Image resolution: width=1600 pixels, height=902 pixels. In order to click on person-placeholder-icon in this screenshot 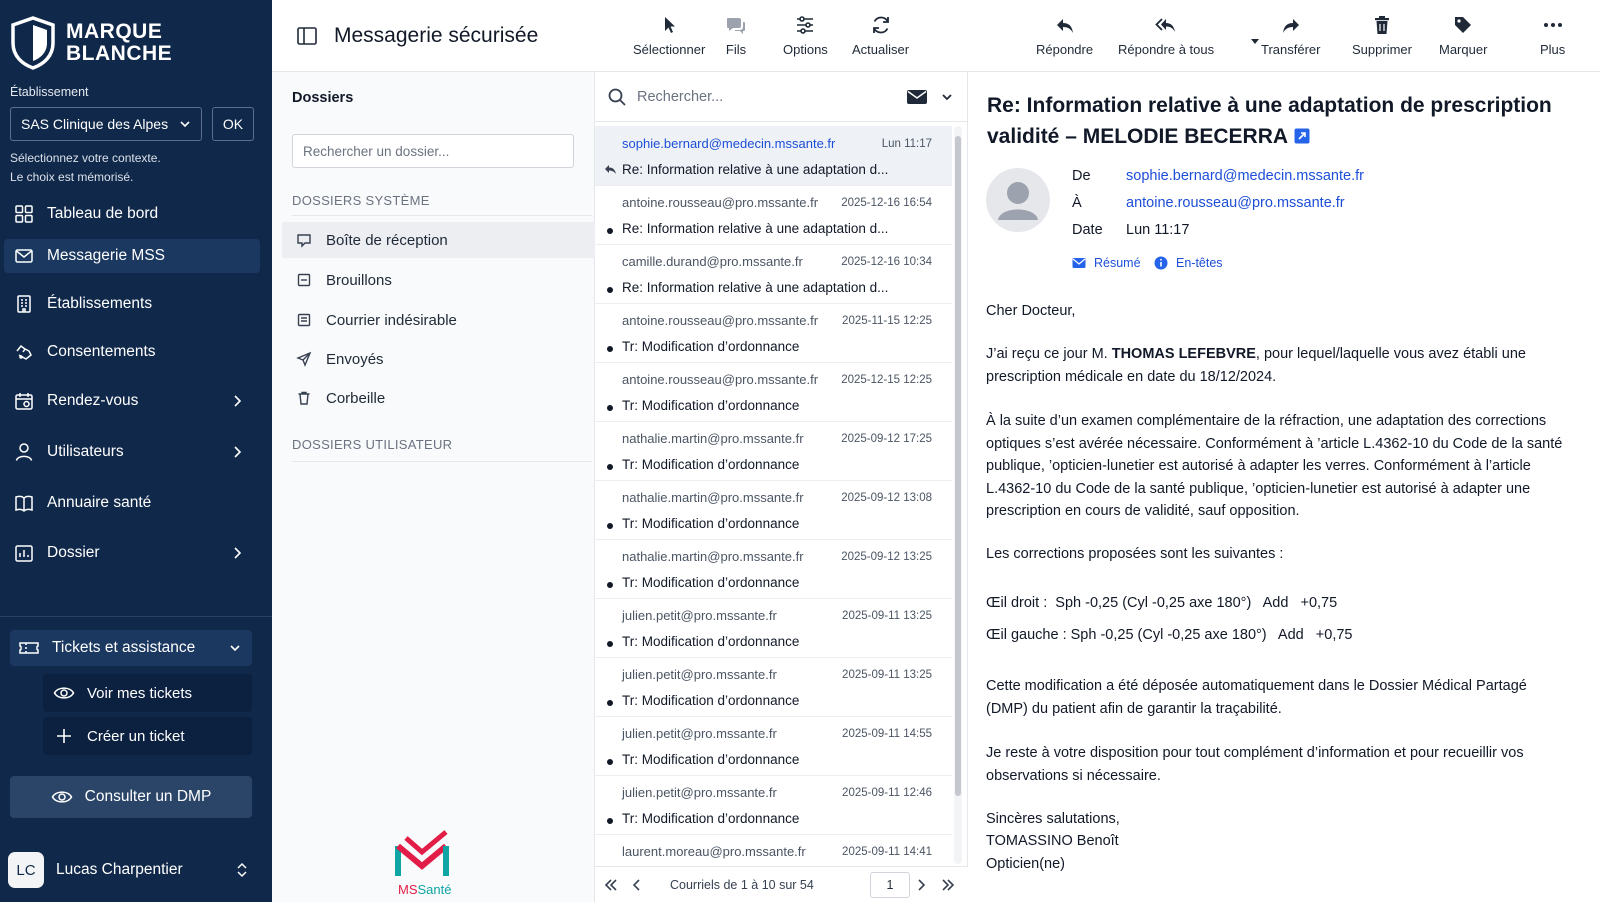, I will do `click(1018, 201)`.